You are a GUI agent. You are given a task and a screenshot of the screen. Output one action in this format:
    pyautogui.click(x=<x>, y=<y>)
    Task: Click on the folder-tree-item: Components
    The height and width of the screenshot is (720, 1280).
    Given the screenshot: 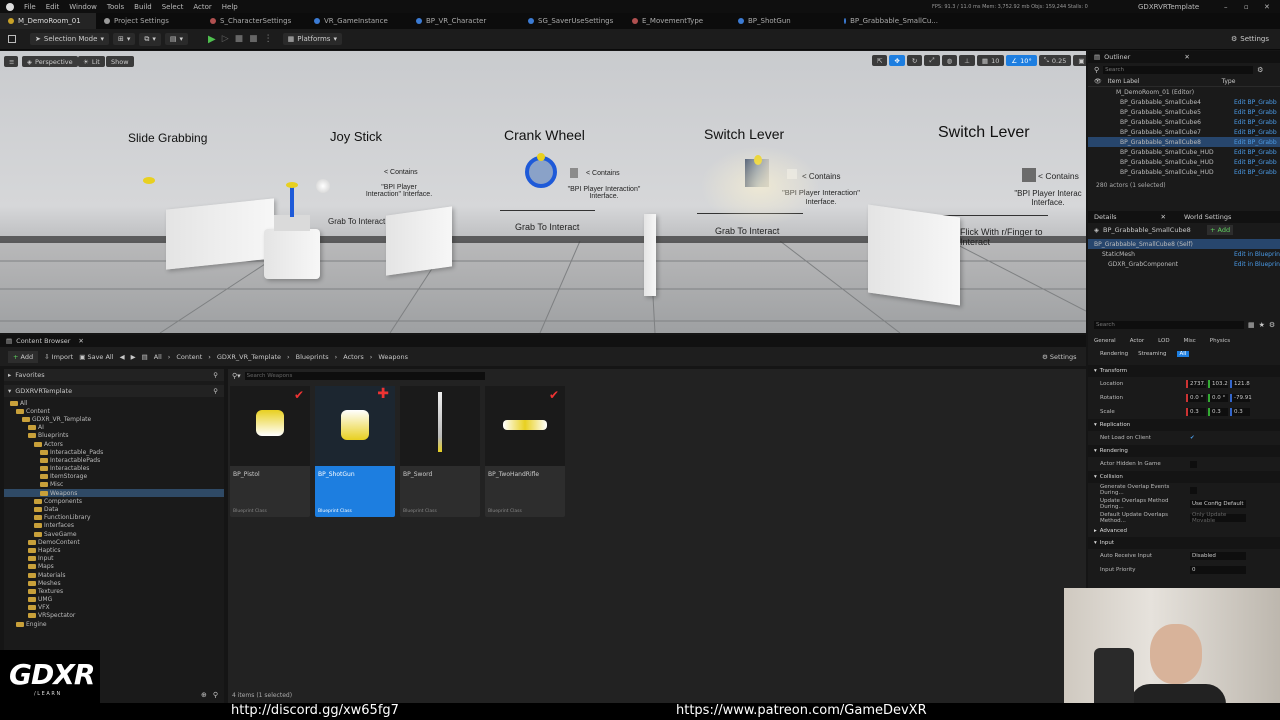 What is the action you would take?
    pyautogui.click(x=114, y=501)
    